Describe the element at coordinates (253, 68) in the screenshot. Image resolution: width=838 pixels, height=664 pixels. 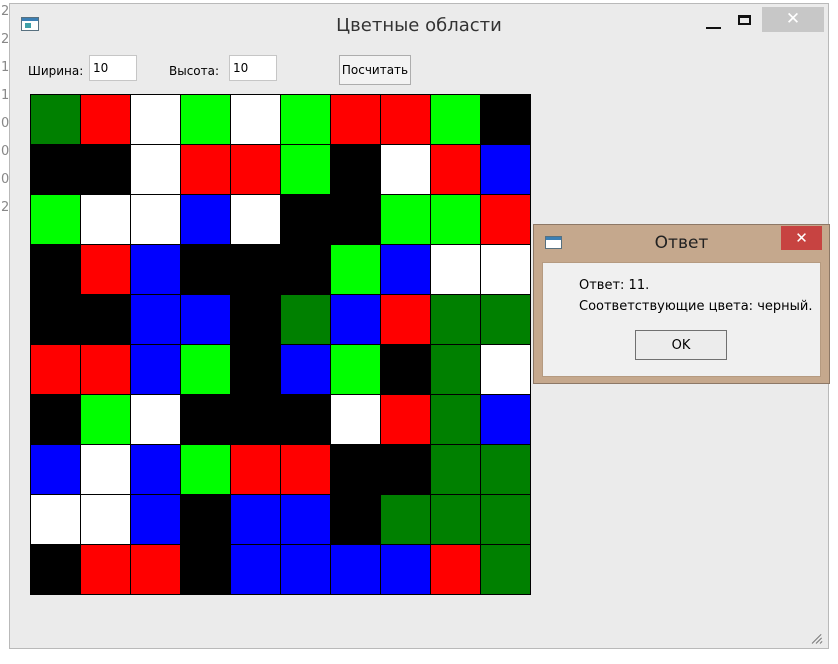
I see `height-input` at that location.